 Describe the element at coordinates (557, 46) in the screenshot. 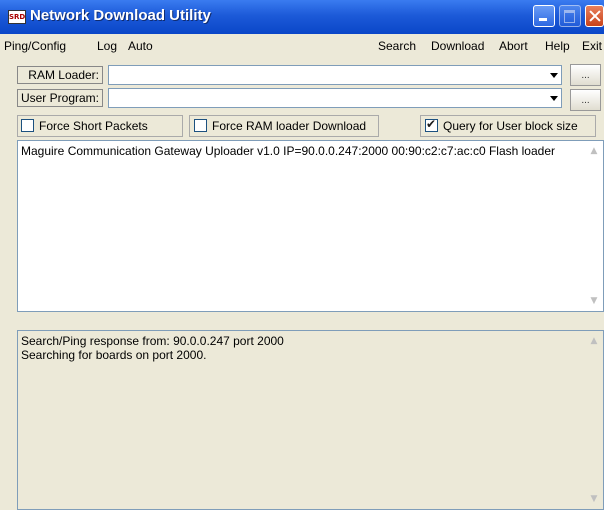

I see `menu-help: Help` at that location.